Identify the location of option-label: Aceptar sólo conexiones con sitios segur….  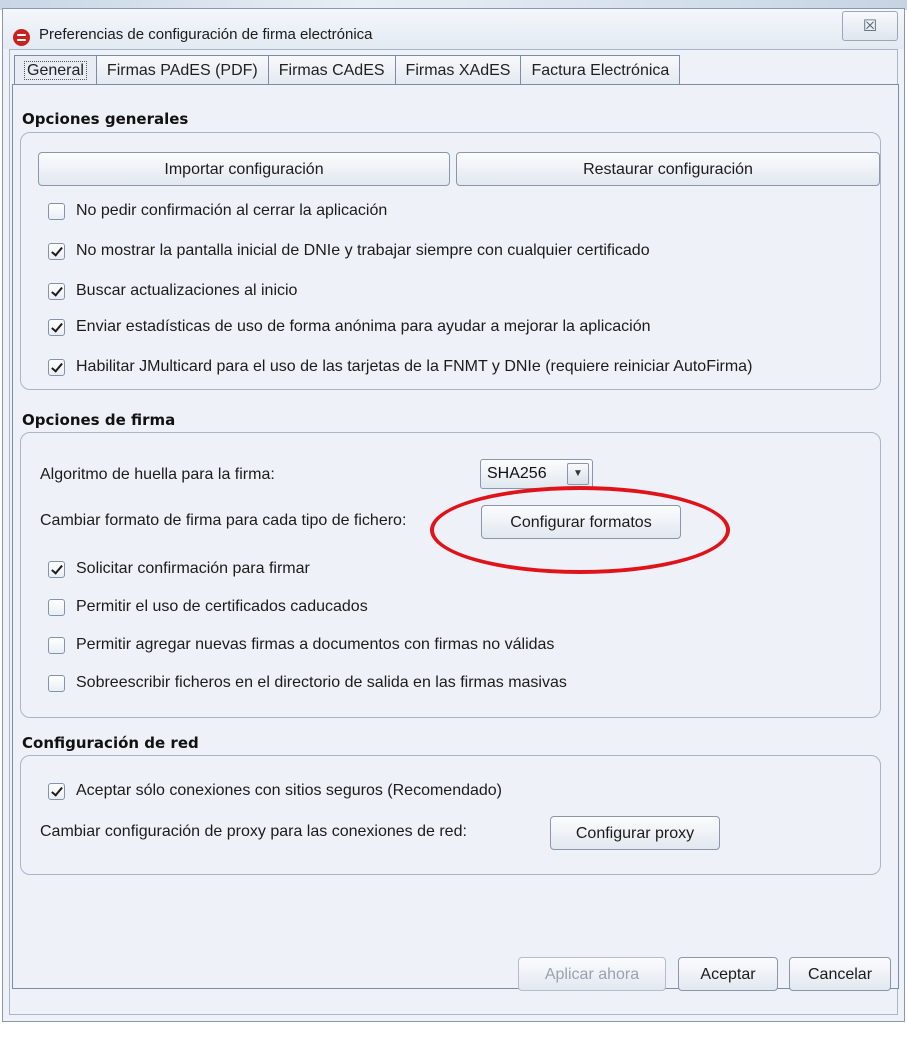
(289, 790).